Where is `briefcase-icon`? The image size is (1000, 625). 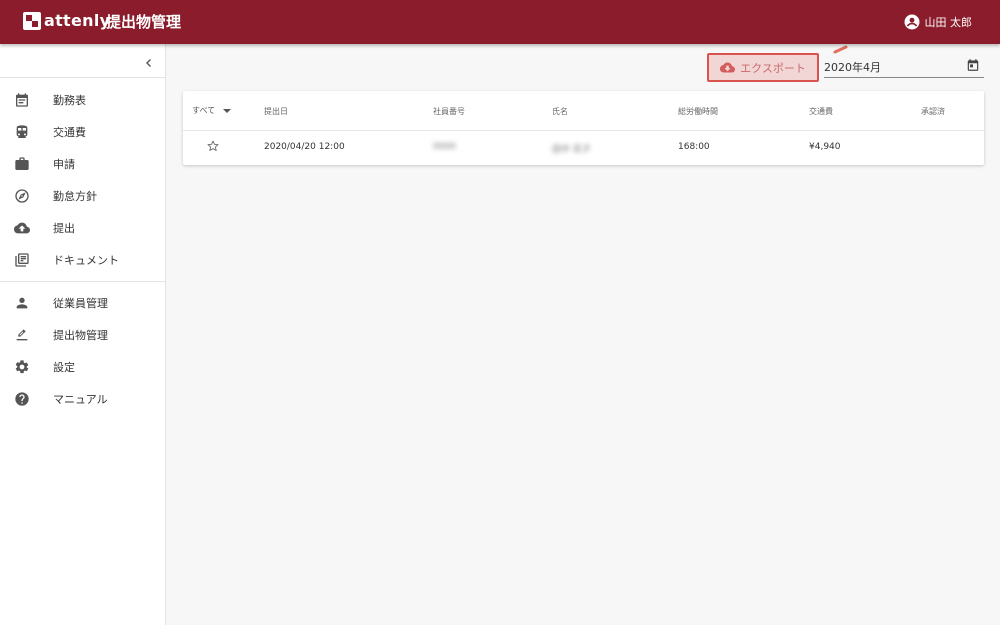 briefcase-icon is located at coordinates (22, 164).